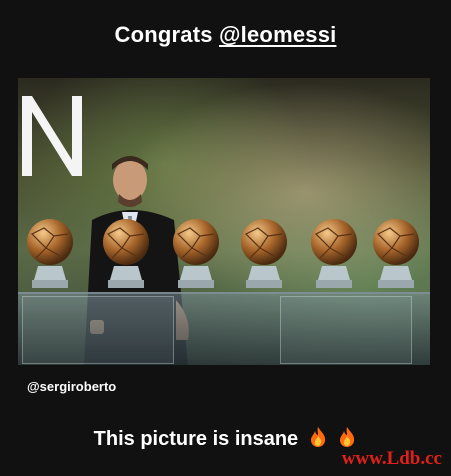 Image resolution: width=451 pixels, height=476 pixels. Describe the element at coordinates (71, 386) in the screenshot. I see `photo-tag-sergiroberto: @sergiroberto` at that location.